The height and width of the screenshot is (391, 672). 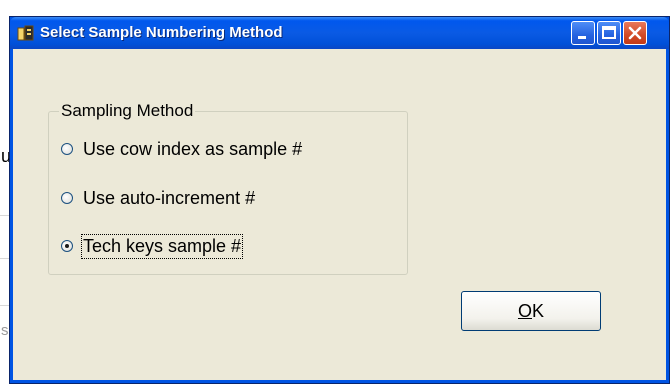 I want to click on radio-auto-increment, so click(x=67, y=198).